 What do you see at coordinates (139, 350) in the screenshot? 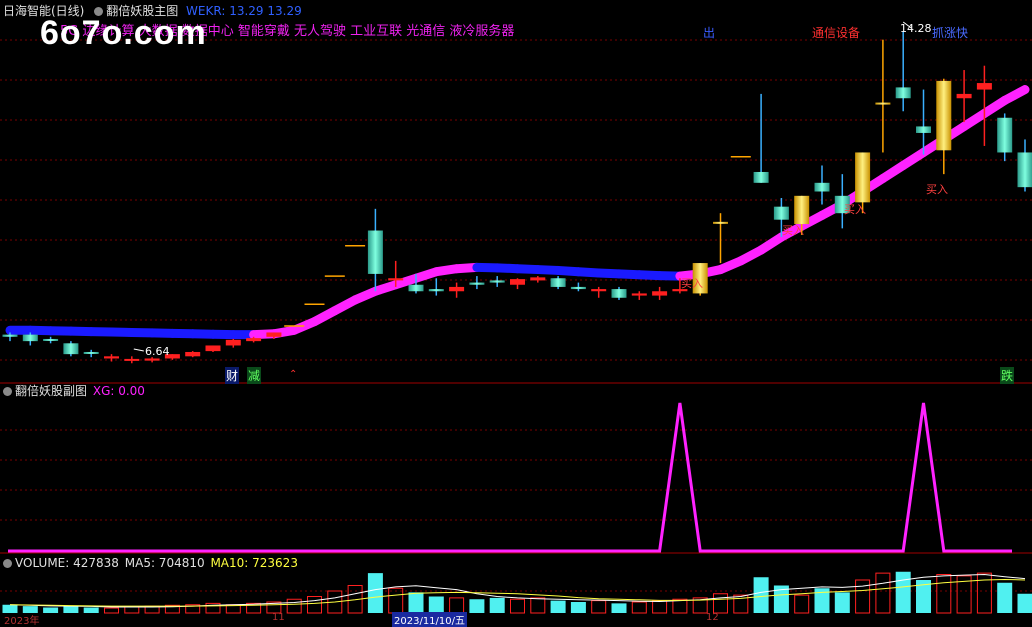
I see `min-arrow-icon` at bounding box center [139, 350].